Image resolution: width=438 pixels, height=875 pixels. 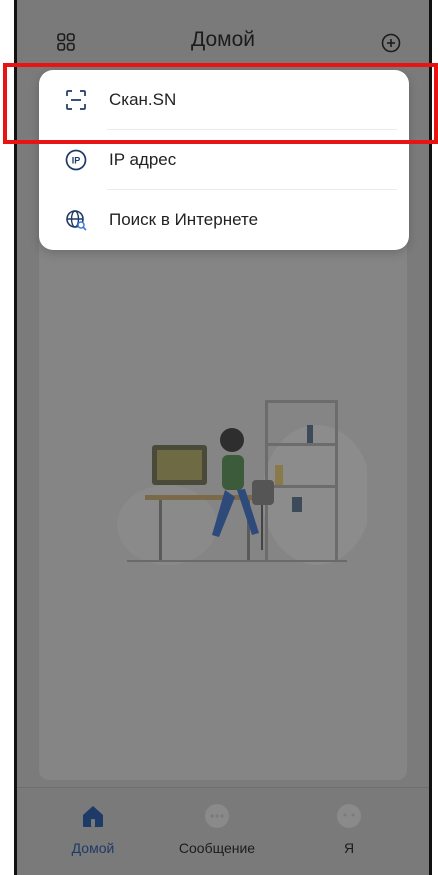 What do you see at coordinates (223, 39) in the screenshot?
I see `page-title: Домой` at bounding box center [223, 39].